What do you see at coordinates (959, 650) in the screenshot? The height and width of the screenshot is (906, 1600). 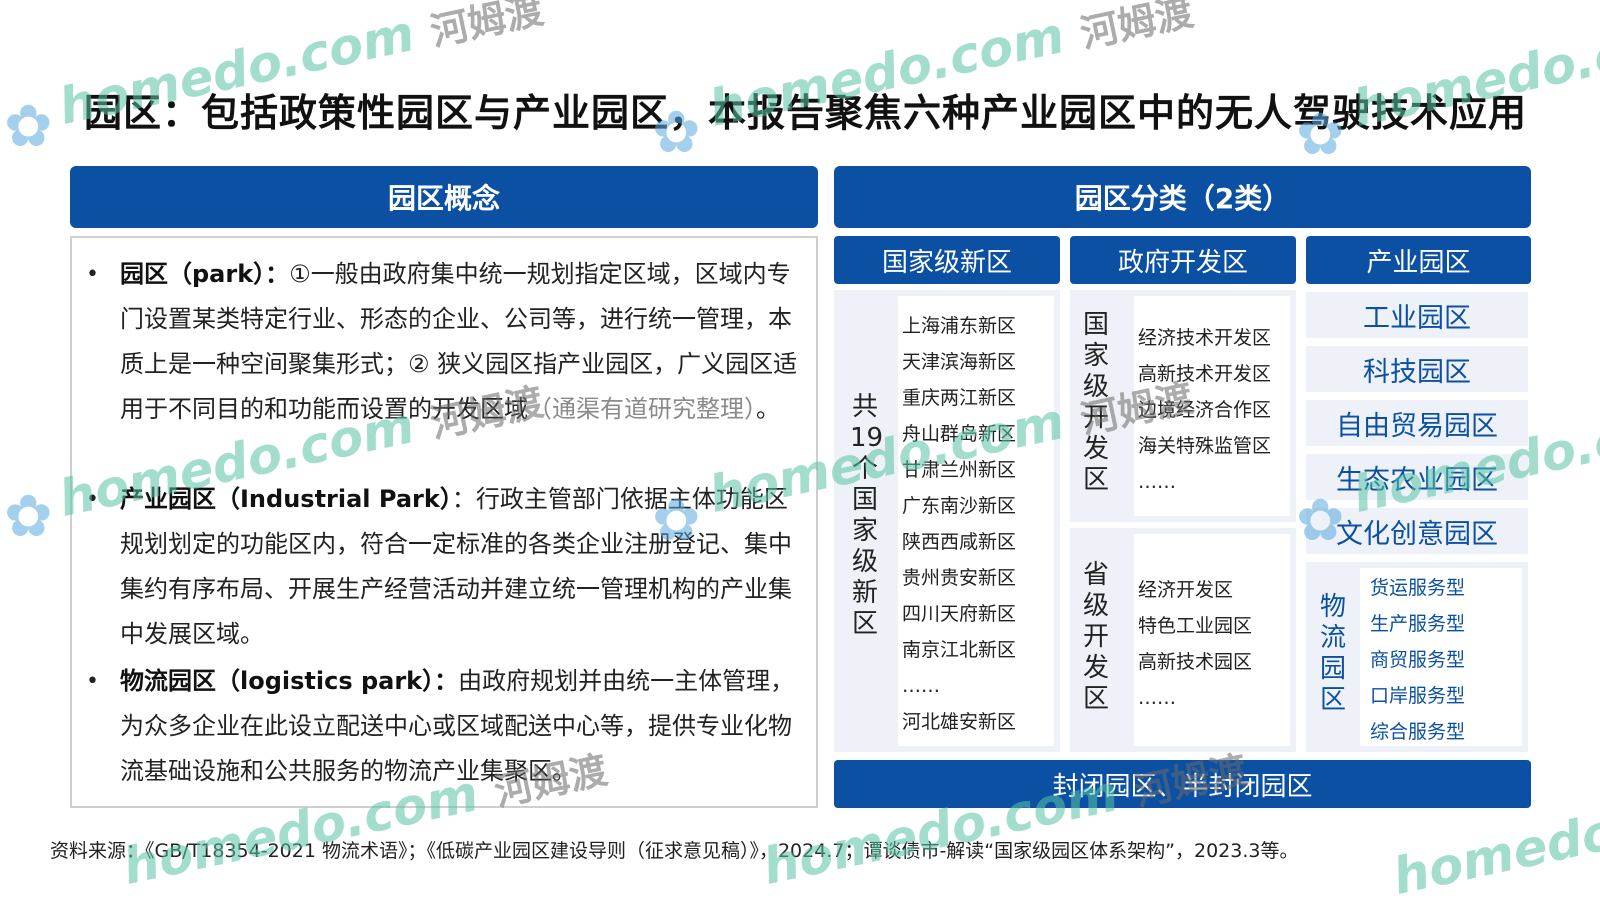 I see `list-item: 南京江北新区` at bounding box center [959, 650].